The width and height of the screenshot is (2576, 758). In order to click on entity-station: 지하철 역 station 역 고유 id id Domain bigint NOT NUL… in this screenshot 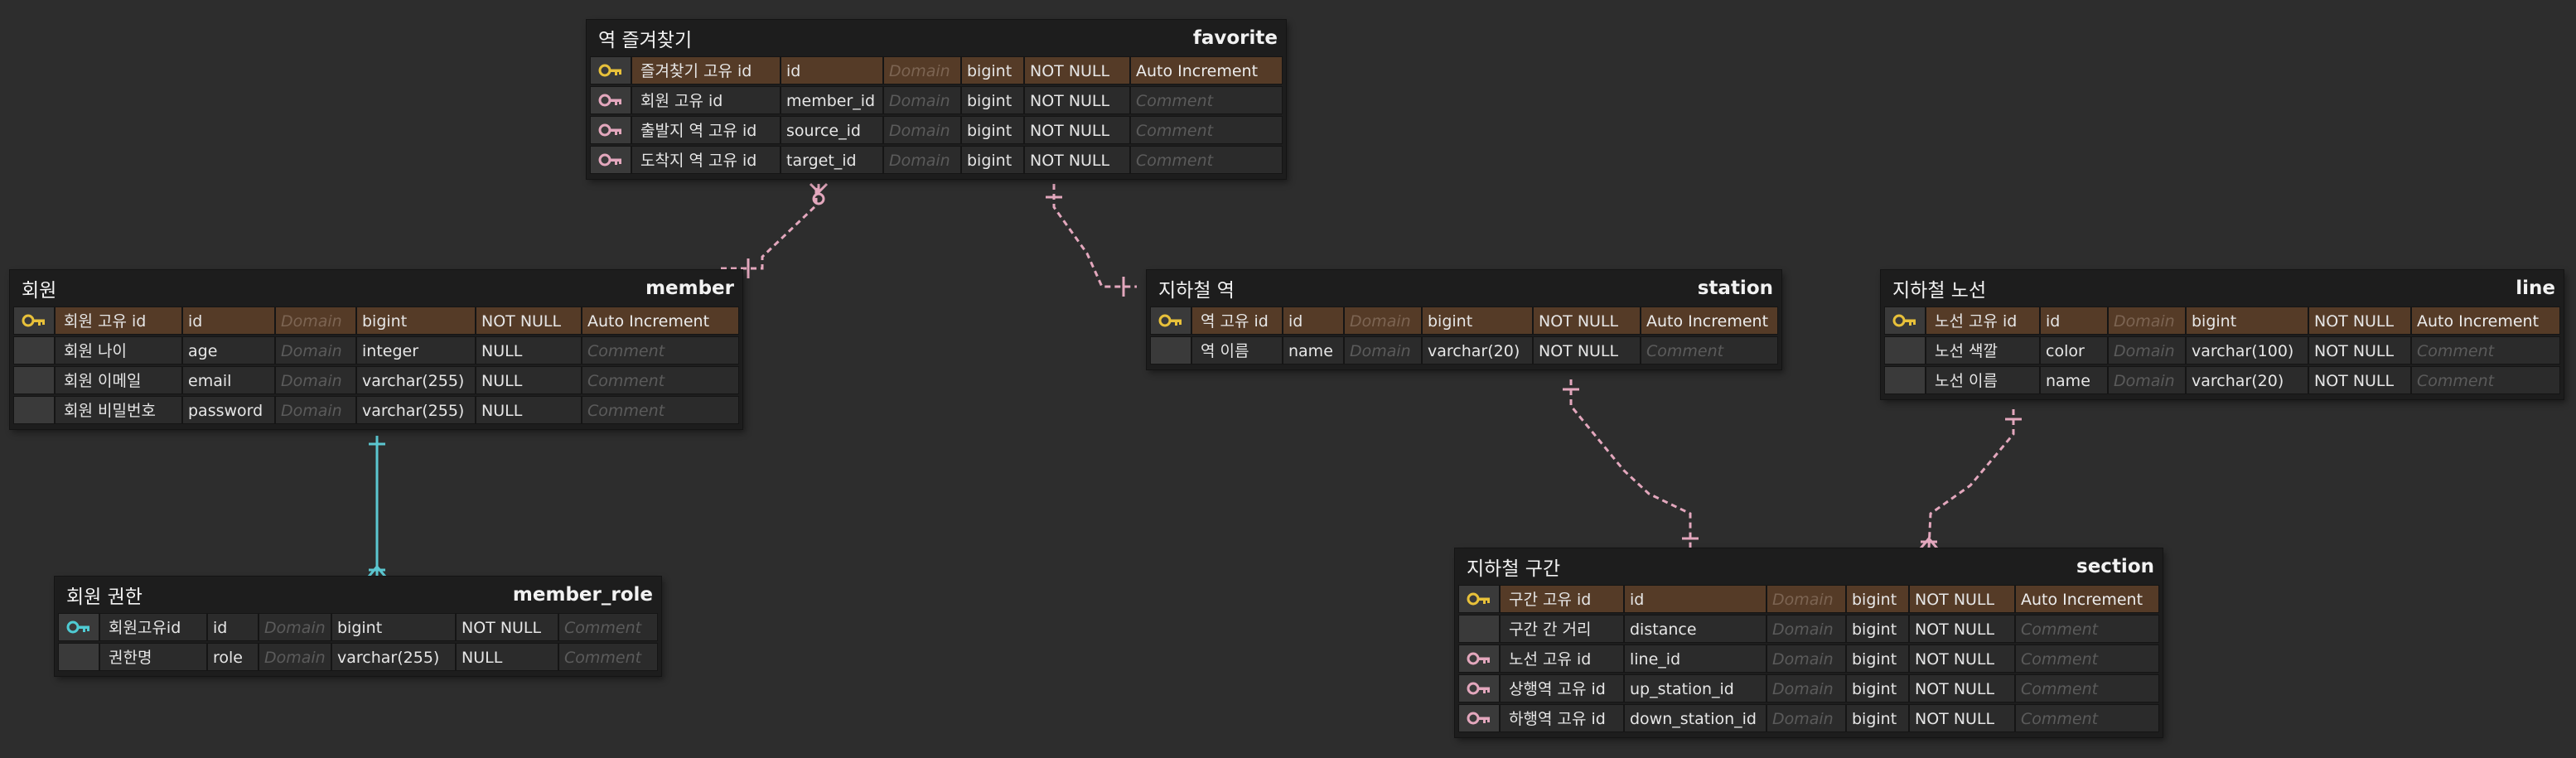, I will do `click(1464, 319)`.